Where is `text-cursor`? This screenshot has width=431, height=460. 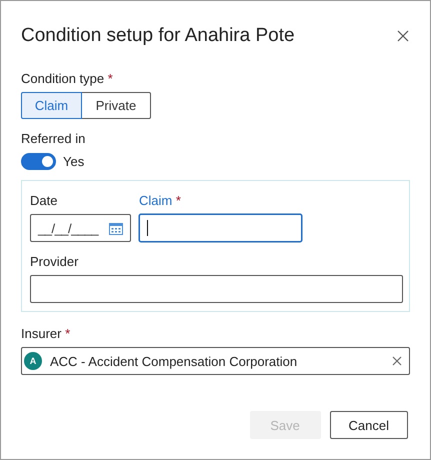 text-cursor is located at coordinates (147, 228).